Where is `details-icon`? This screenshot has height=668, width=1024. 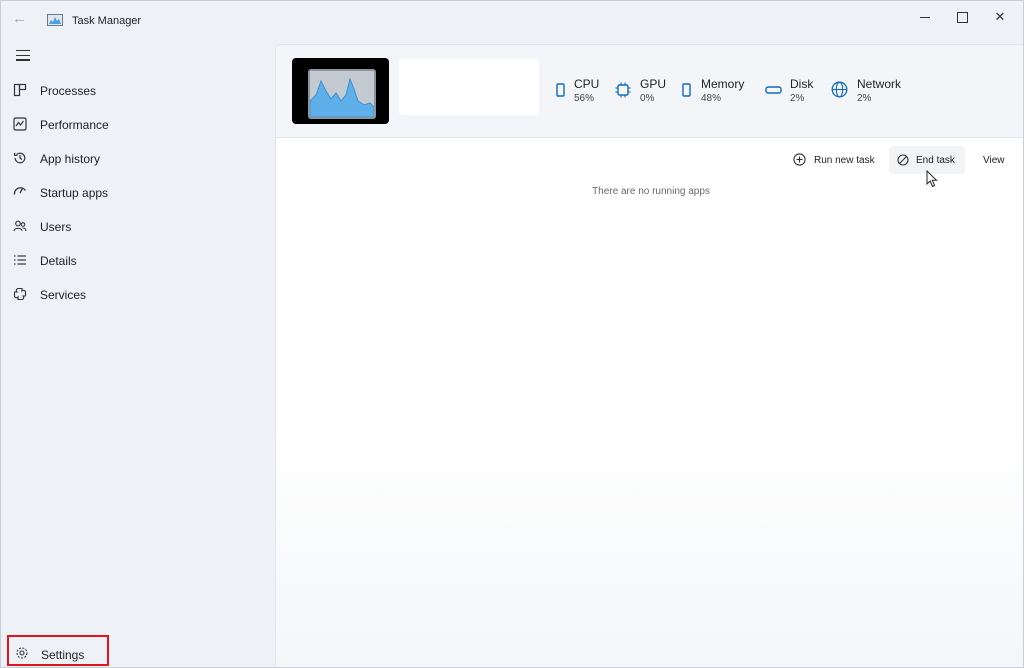
details-icon is located at coordinates (20, 260).